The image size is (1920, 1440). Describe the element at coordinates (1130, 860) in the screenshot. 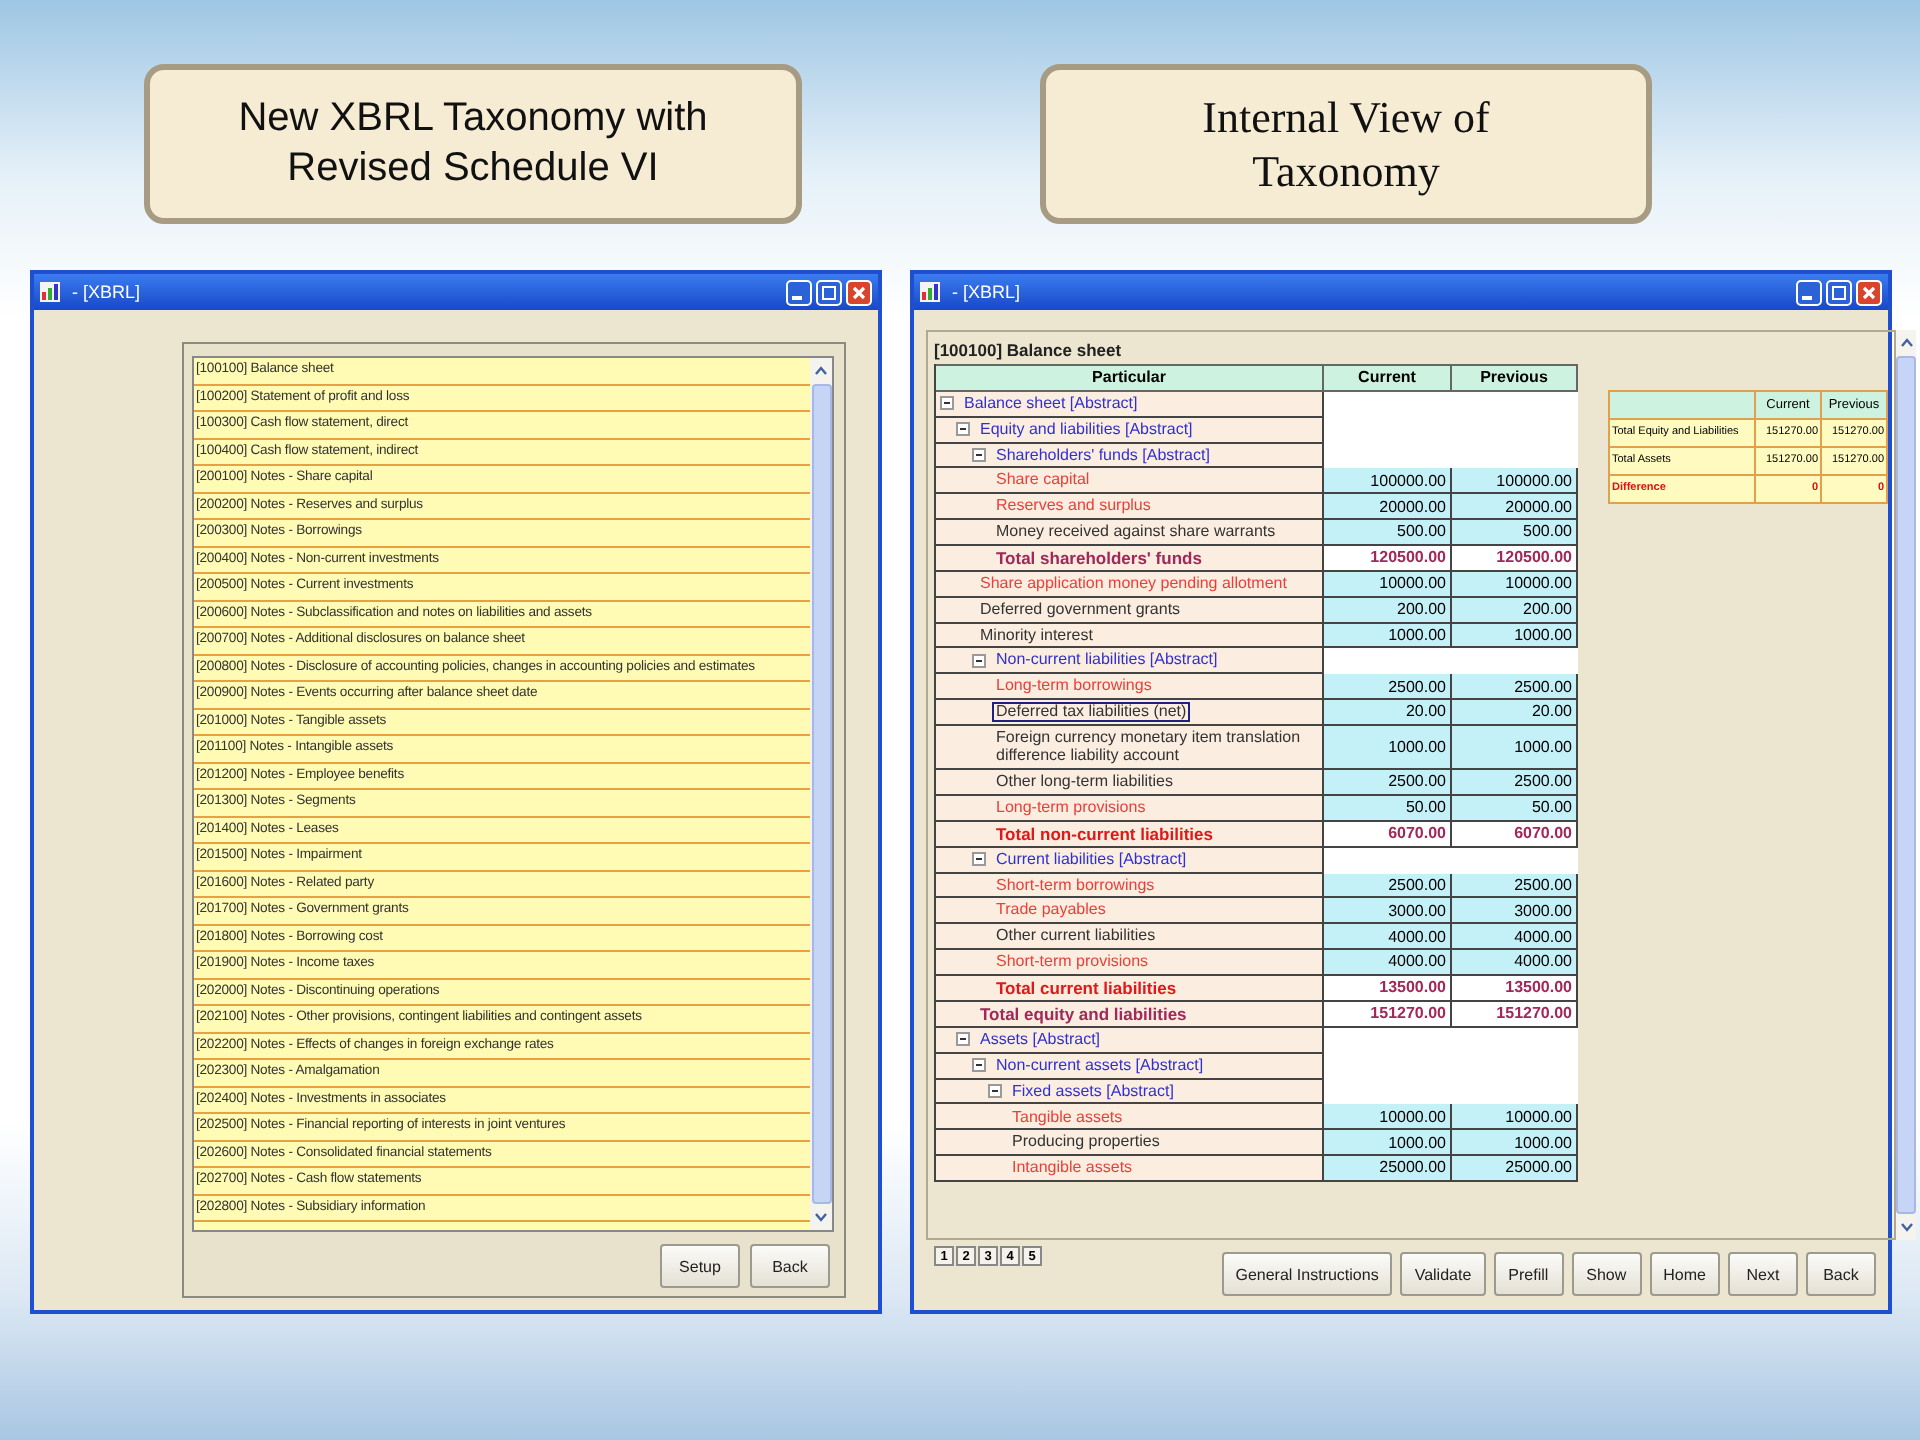

I see `tree-row: Current liabilities [Abstract]` at that location.